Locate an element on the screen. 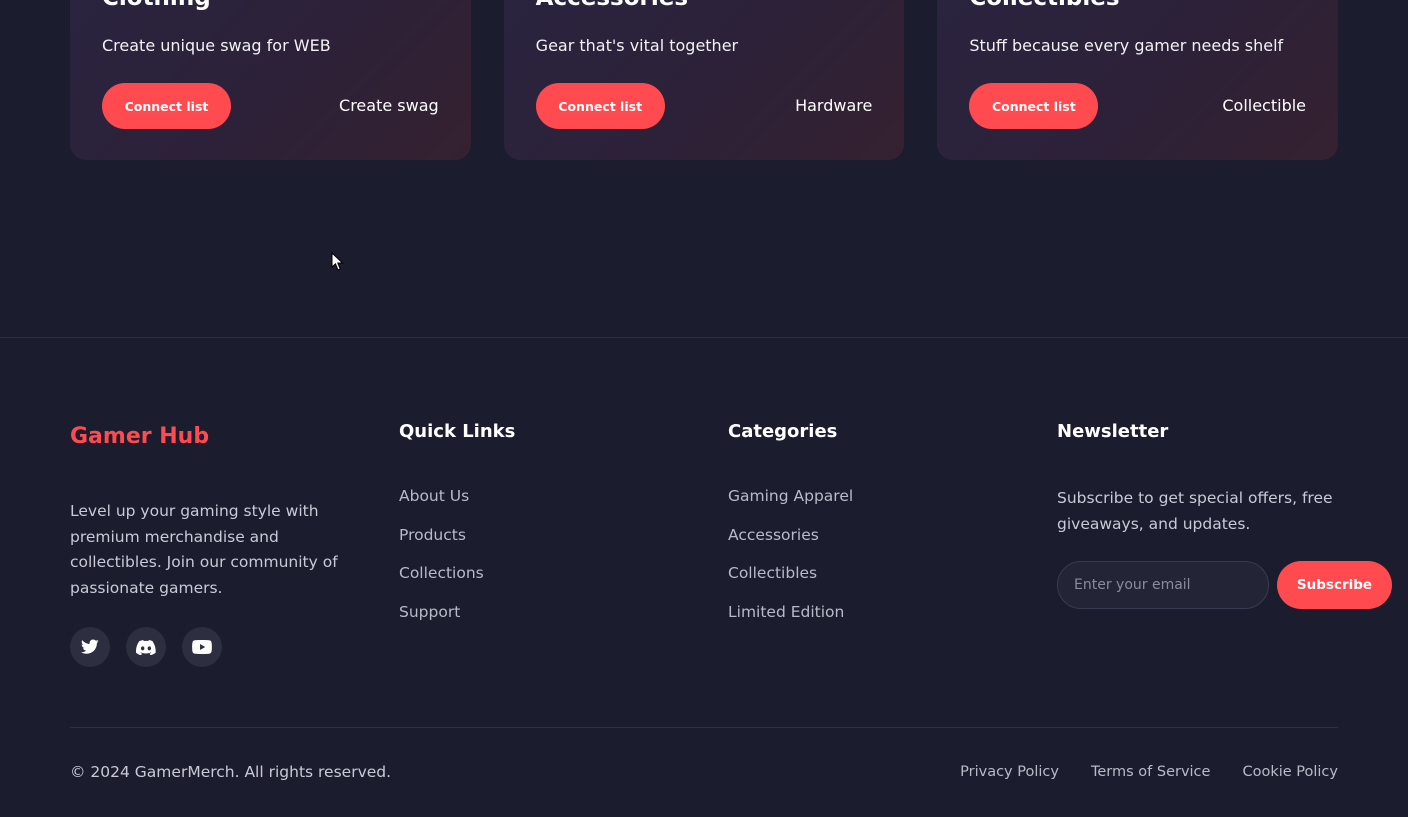 The height and width of the screenshot is (817, 1408). footer-link-collections: Collections is located at coordinates (544, 573).